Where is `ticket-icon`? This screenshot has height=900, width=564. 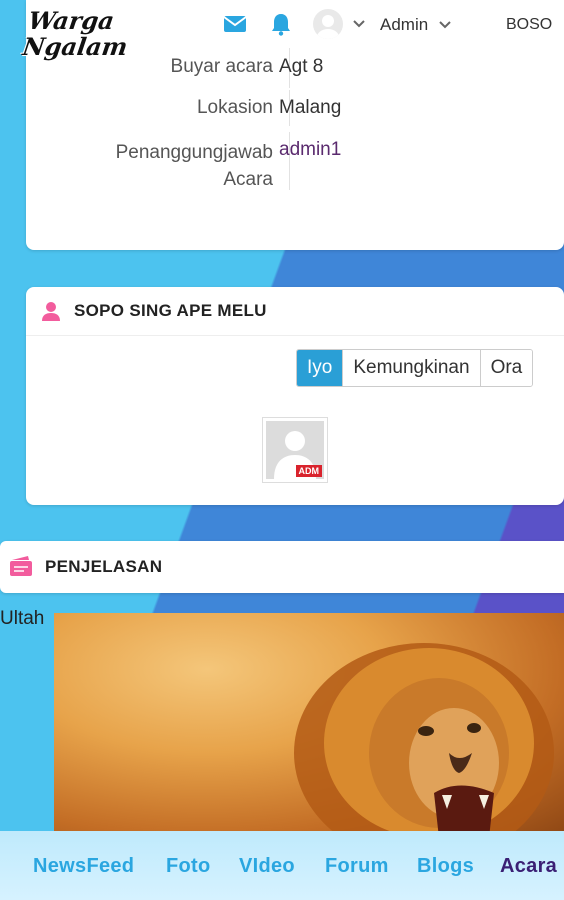 ticket-icon is located at coordinates (21, 566).